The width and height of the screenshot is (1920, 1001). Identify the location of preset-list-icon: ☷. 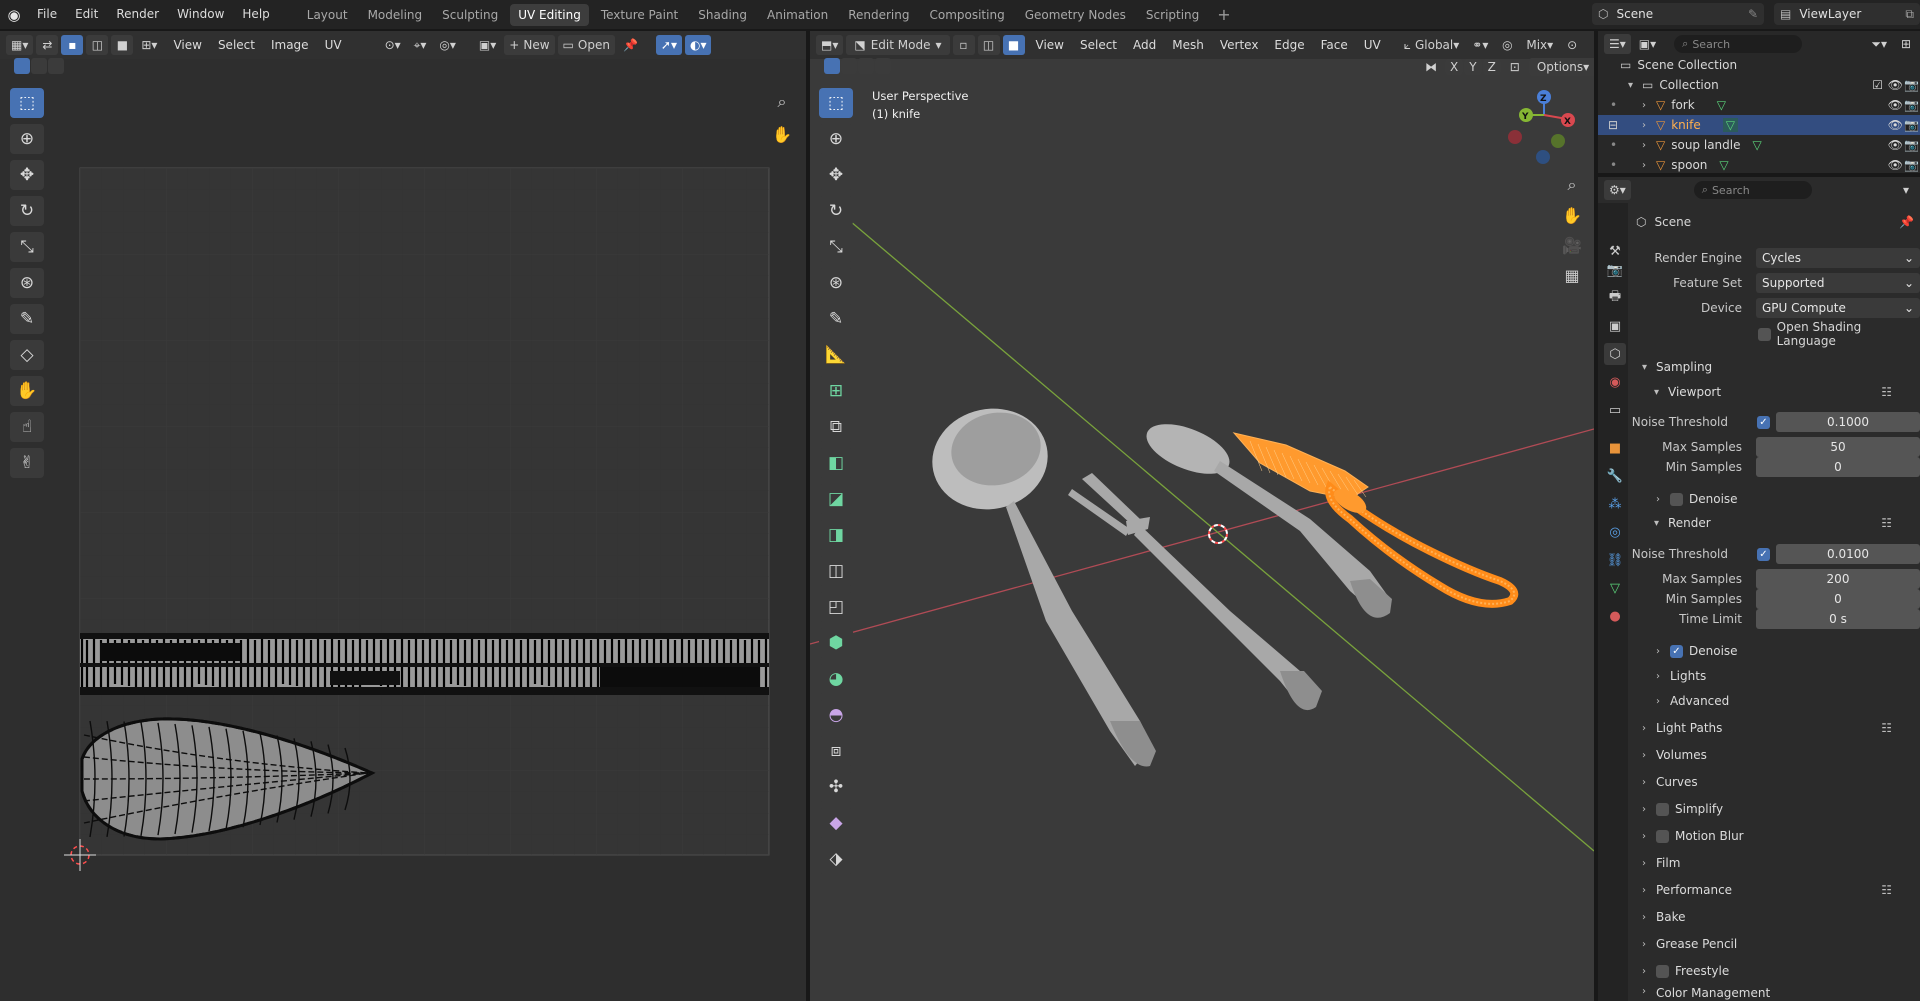
(1886, 392).